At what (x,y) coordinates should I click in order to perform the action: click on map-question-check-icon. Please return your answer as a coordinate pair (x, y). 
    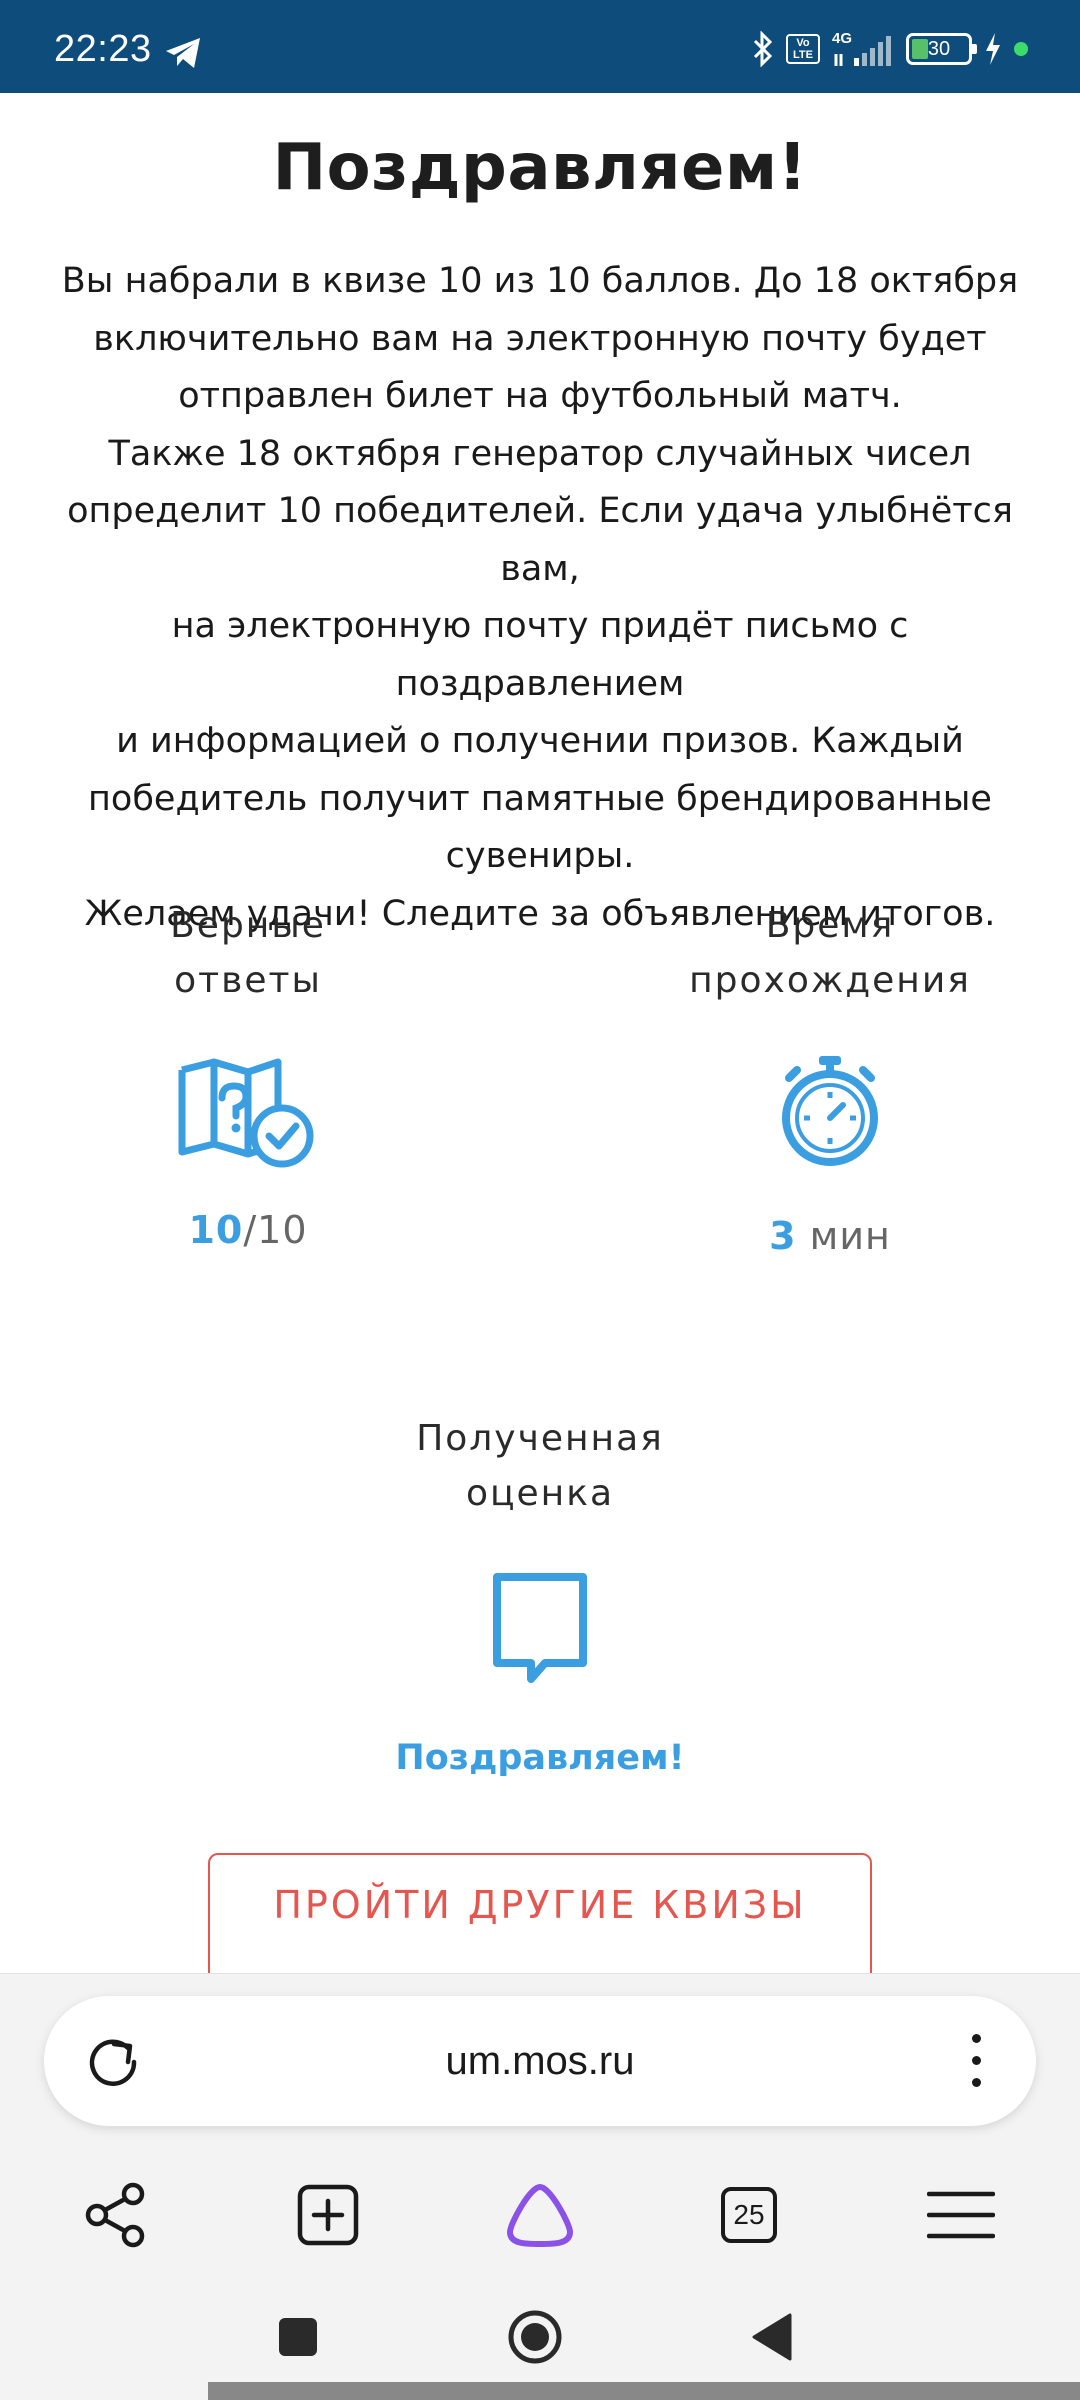
    Looking at the image, I should click on (246, 1113).